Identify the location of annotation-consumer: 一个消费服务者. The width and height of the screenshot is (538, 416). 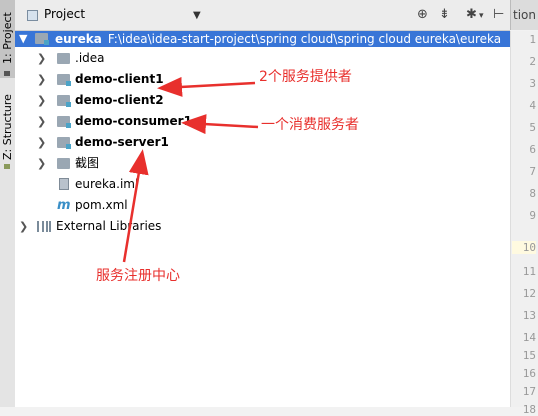
(310, 125).